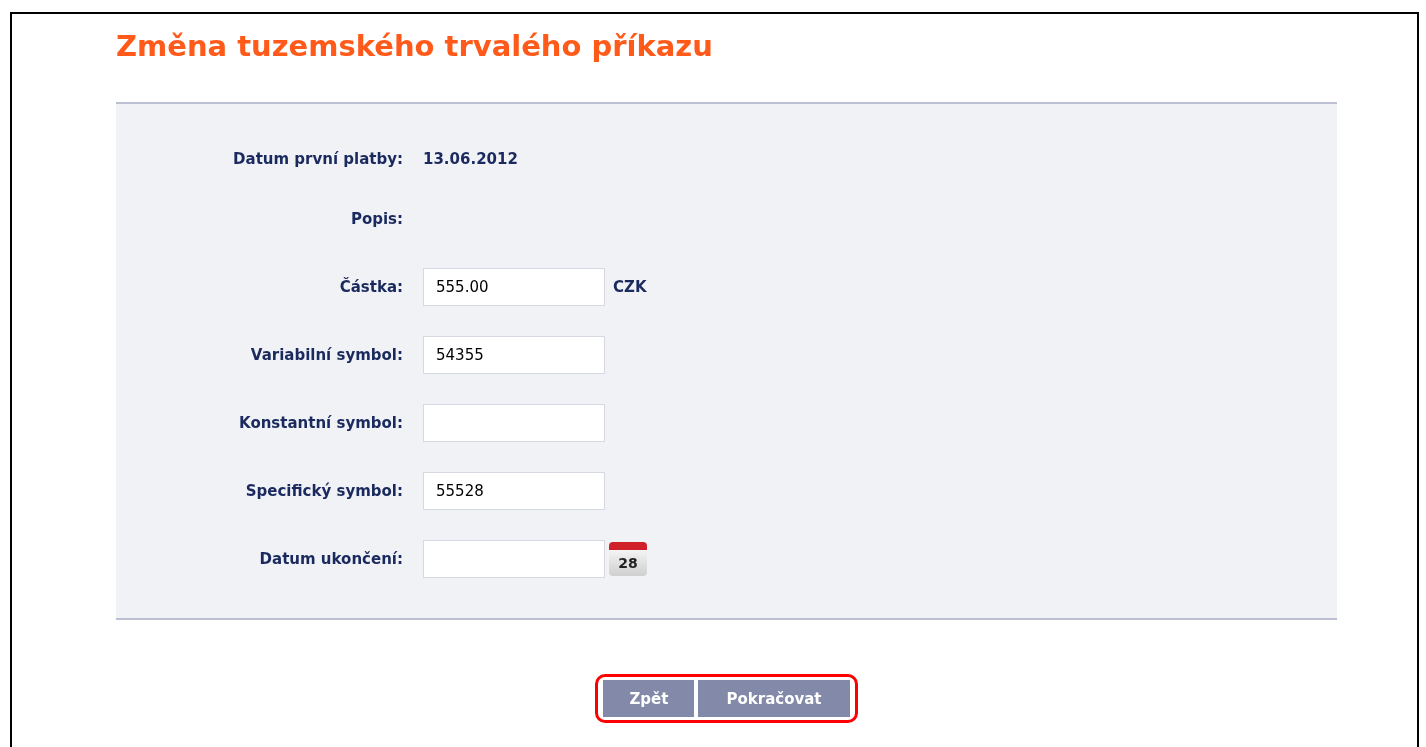  Describe the element at coordinates (321, 423) in the screenshot. I see `field-label: Konstantní symbol:` at that location.